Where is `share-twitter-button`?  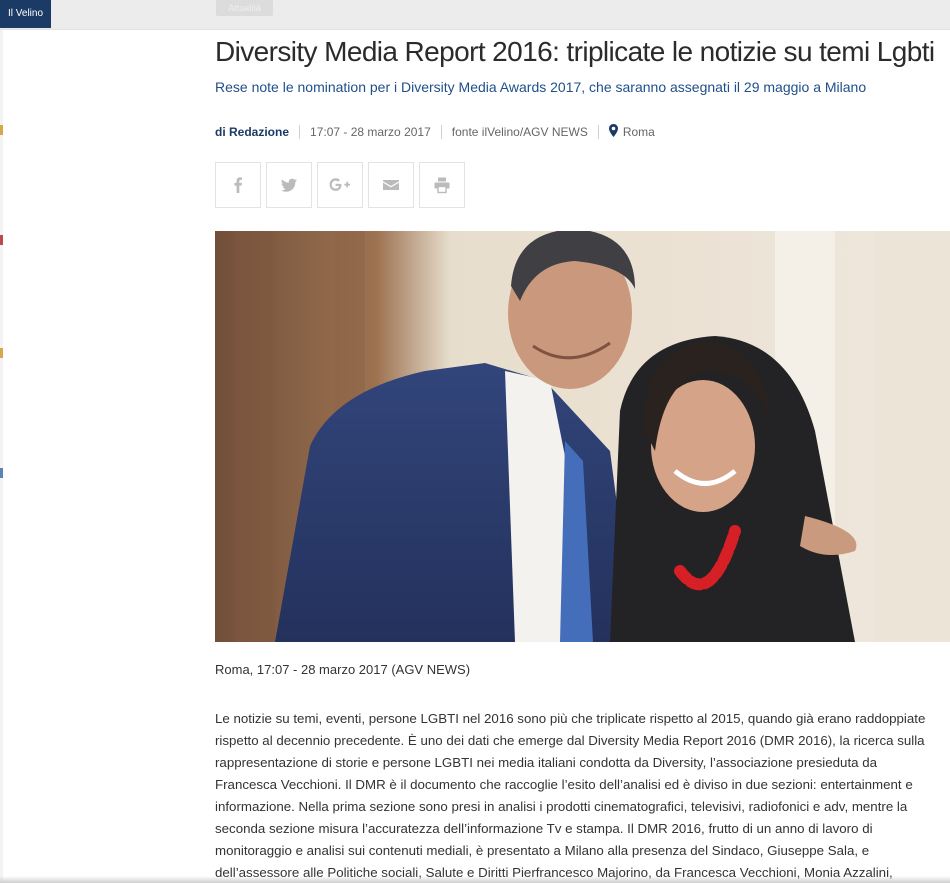
share-twitter-button is located at coordinates (289, 185).